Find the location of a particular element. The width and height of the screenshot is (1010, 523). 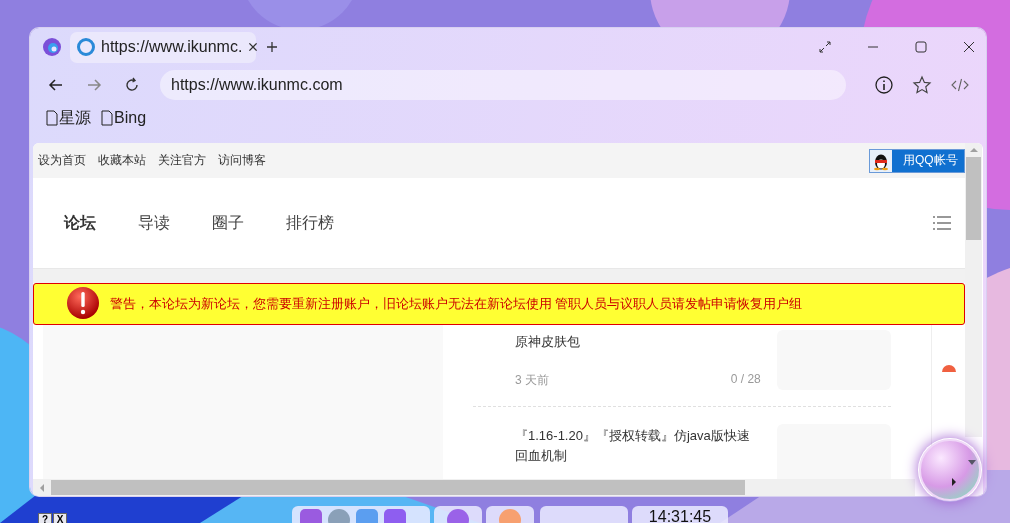

warning-text: 警告，本论坛为新论坛，您需要重新注册账户，旧论坛账户无法在新论坛使用 管职人员与议职人员请发帖申请恢复用户组 is located at coordinates (456, 304).